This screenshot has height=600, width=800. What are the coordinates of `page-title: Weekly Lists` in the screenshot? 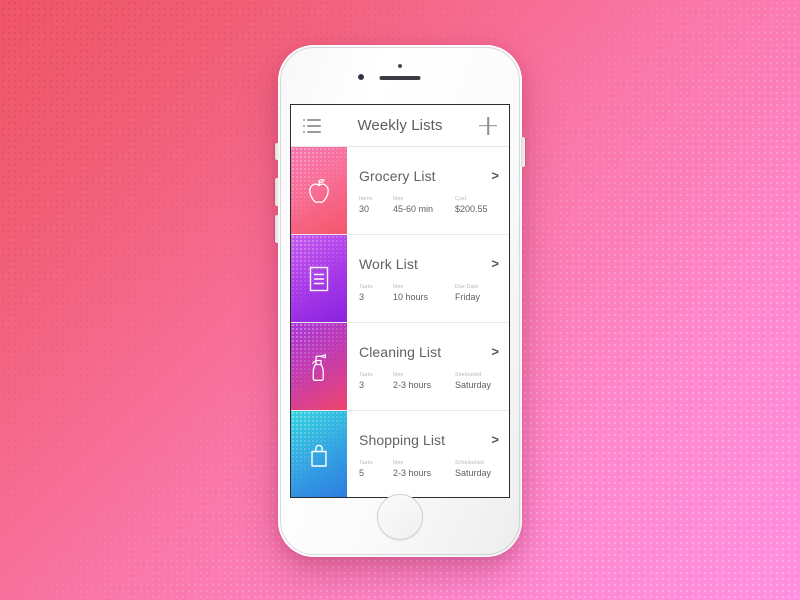 It's located at (400, 125).